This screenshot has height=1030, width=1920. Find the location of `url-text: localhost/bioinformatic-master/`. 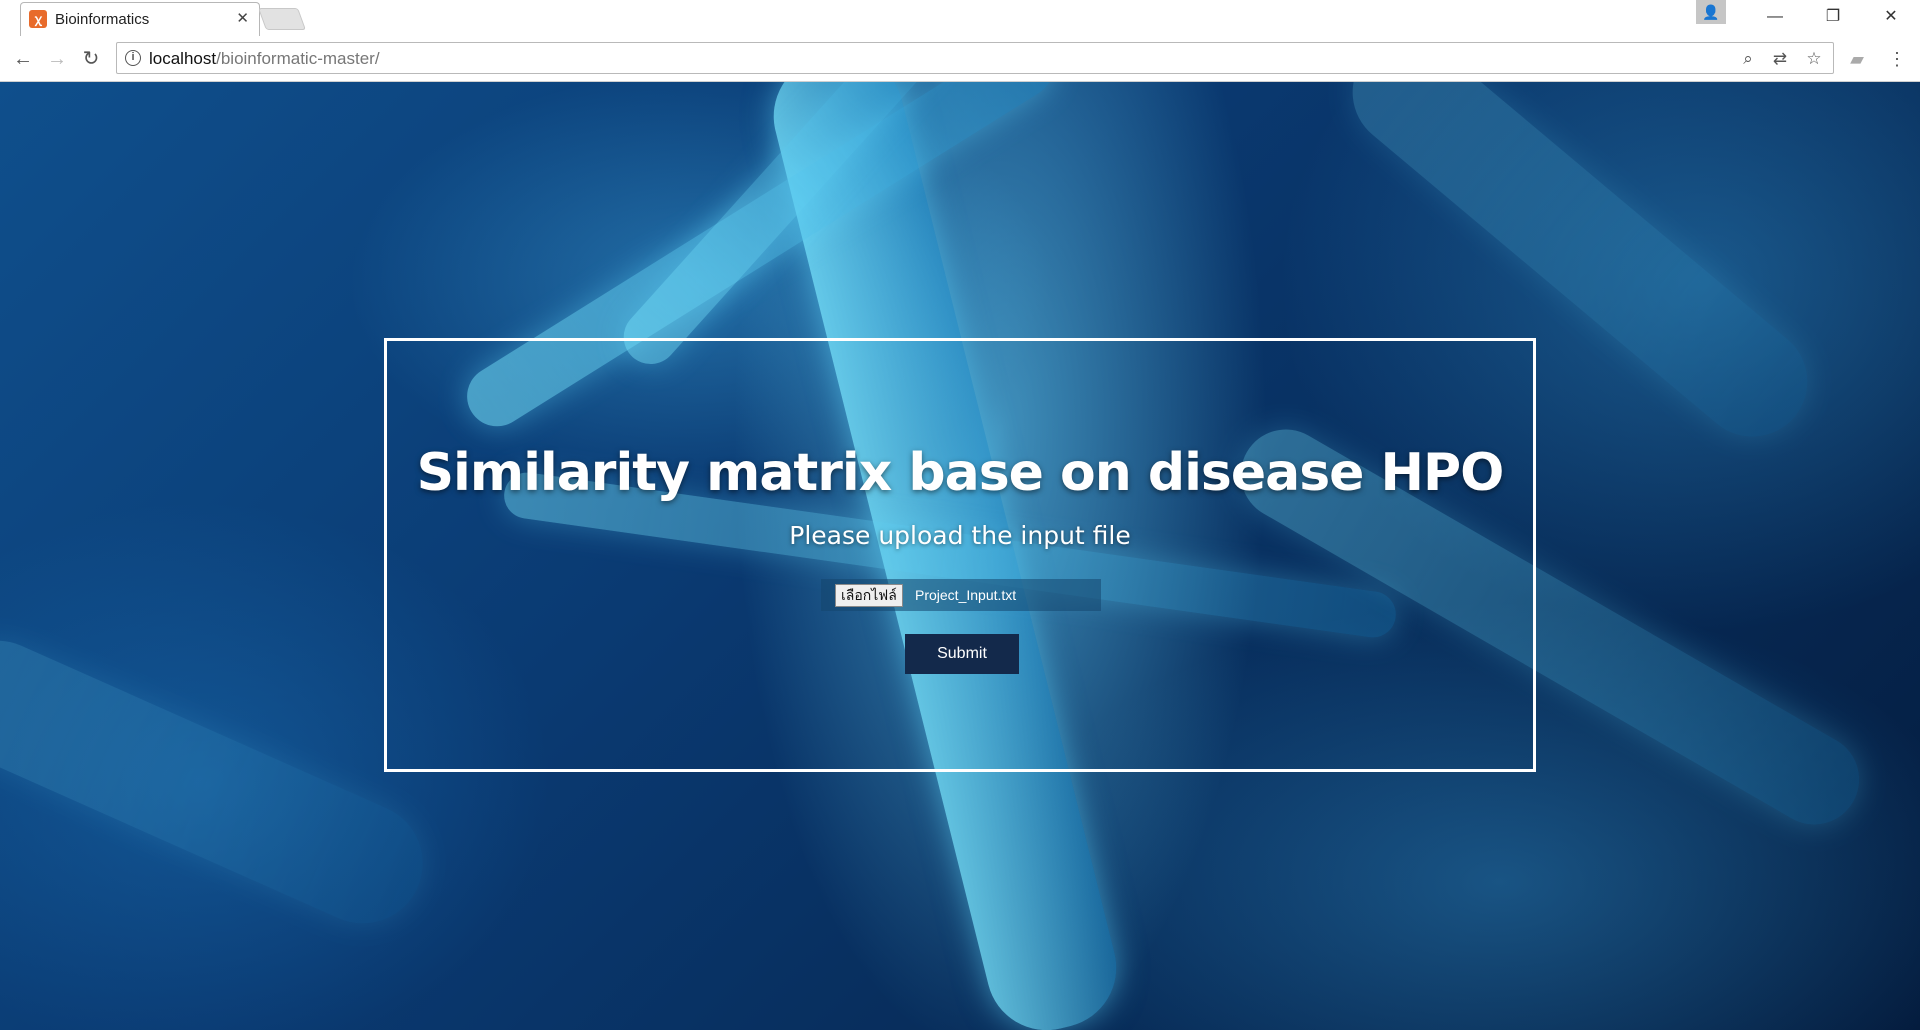

url-text: localhost/bioinformatic-master/ is located at coordinates (264, 59).